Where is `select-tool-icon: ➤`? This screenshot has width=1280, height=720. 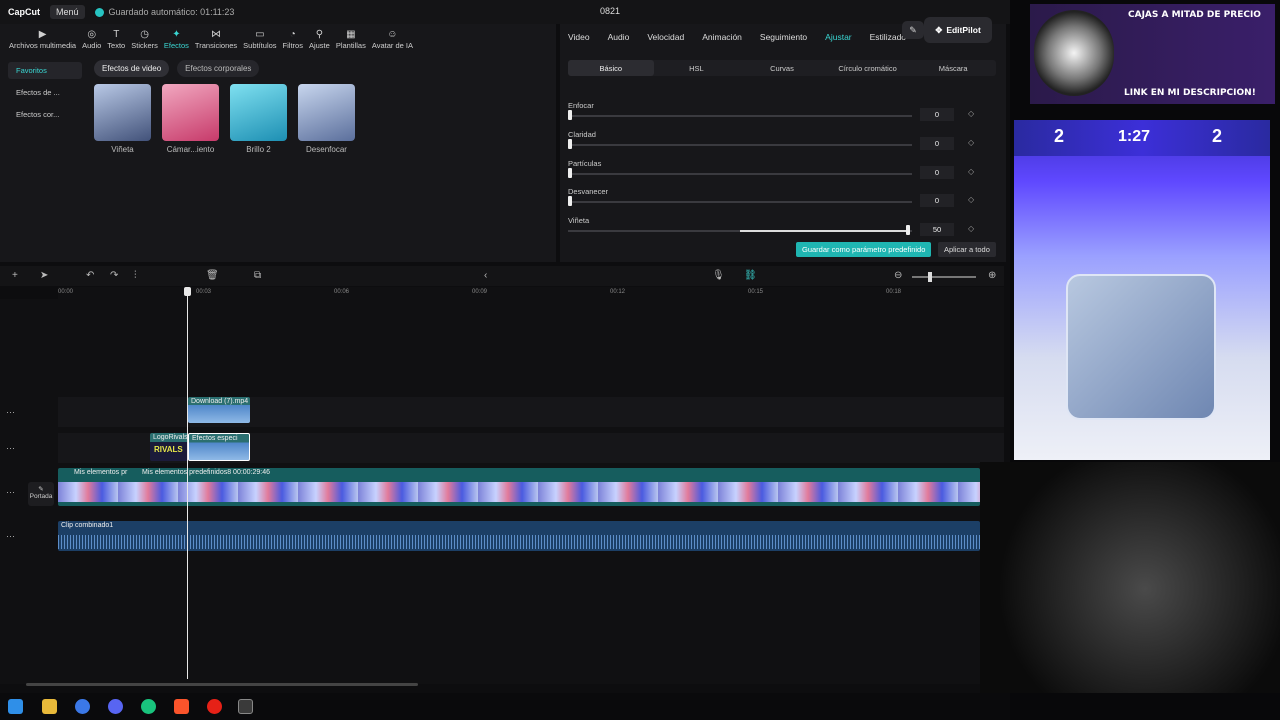
select-tool-icon: ➤ is located at coordinates (44, 275).